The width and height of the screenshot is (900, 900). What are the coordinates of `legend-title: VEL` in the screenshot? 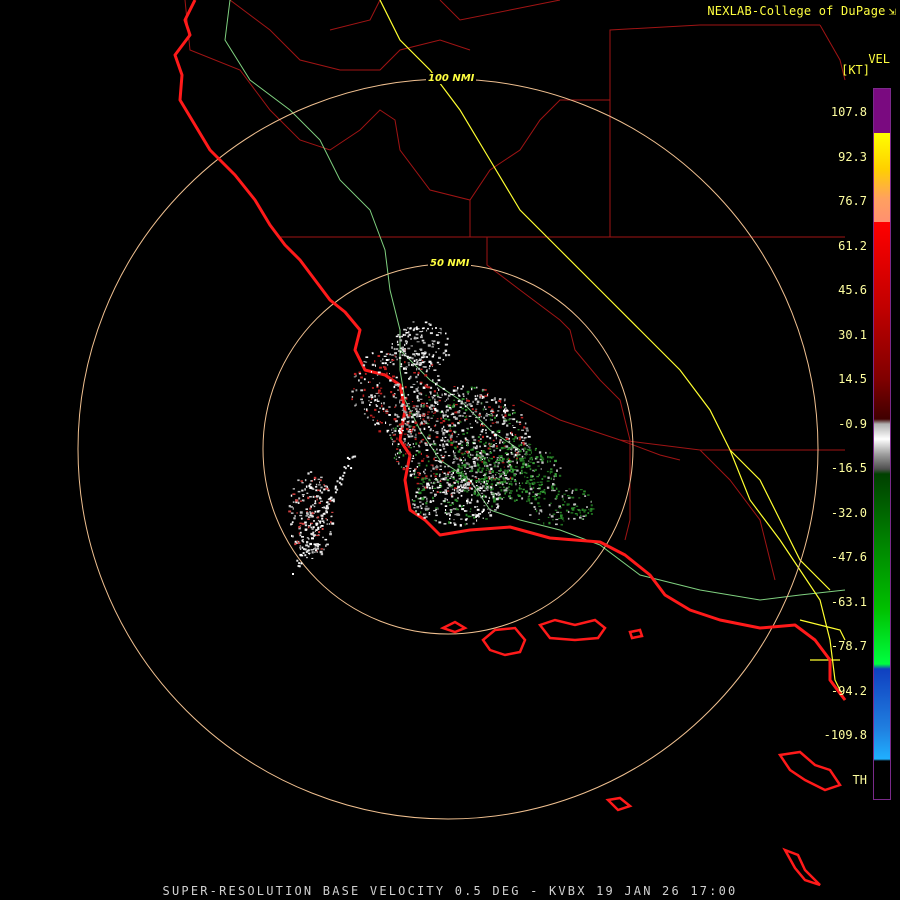 It's located at (879, 59).